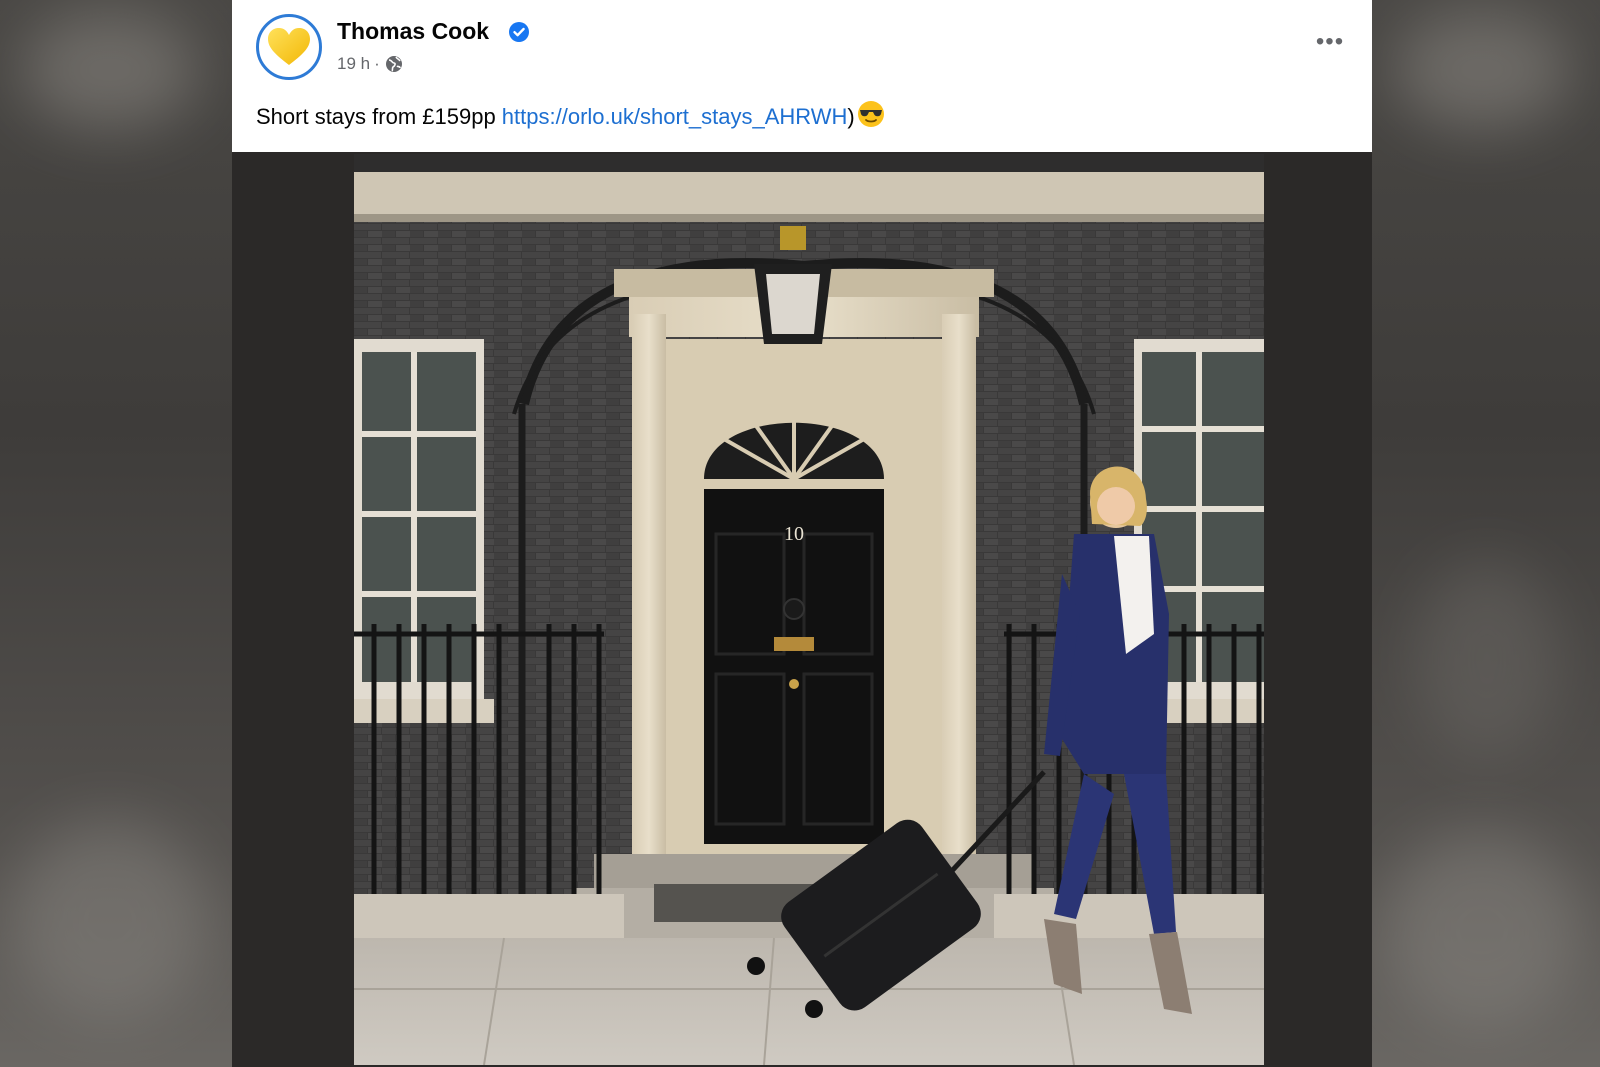  Describe the element at coordinates (519, 32) in the screenshot. I see `verified-badge-icon` at that location.